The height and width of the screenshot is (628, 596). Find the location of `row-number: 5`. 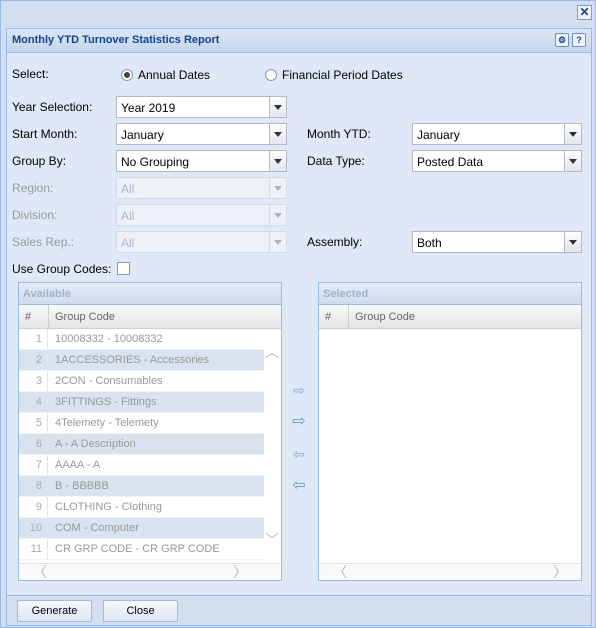

row-number: 5 is located at coordinates (33, 423).